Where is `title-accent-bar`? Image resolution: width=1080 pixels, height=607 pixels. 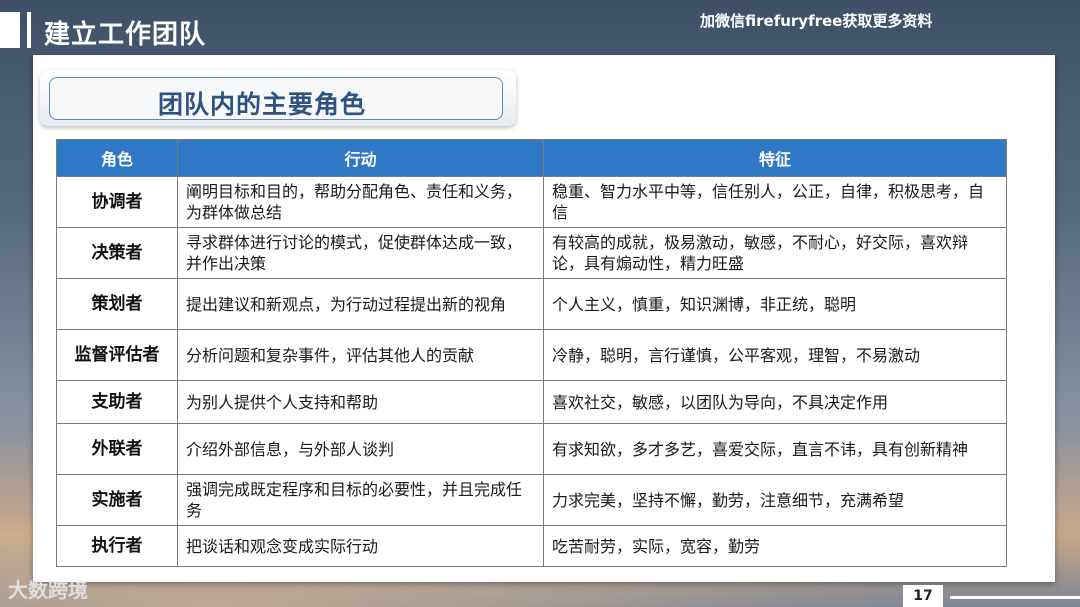
title-accent-bar is located at coordinates (10, 30).